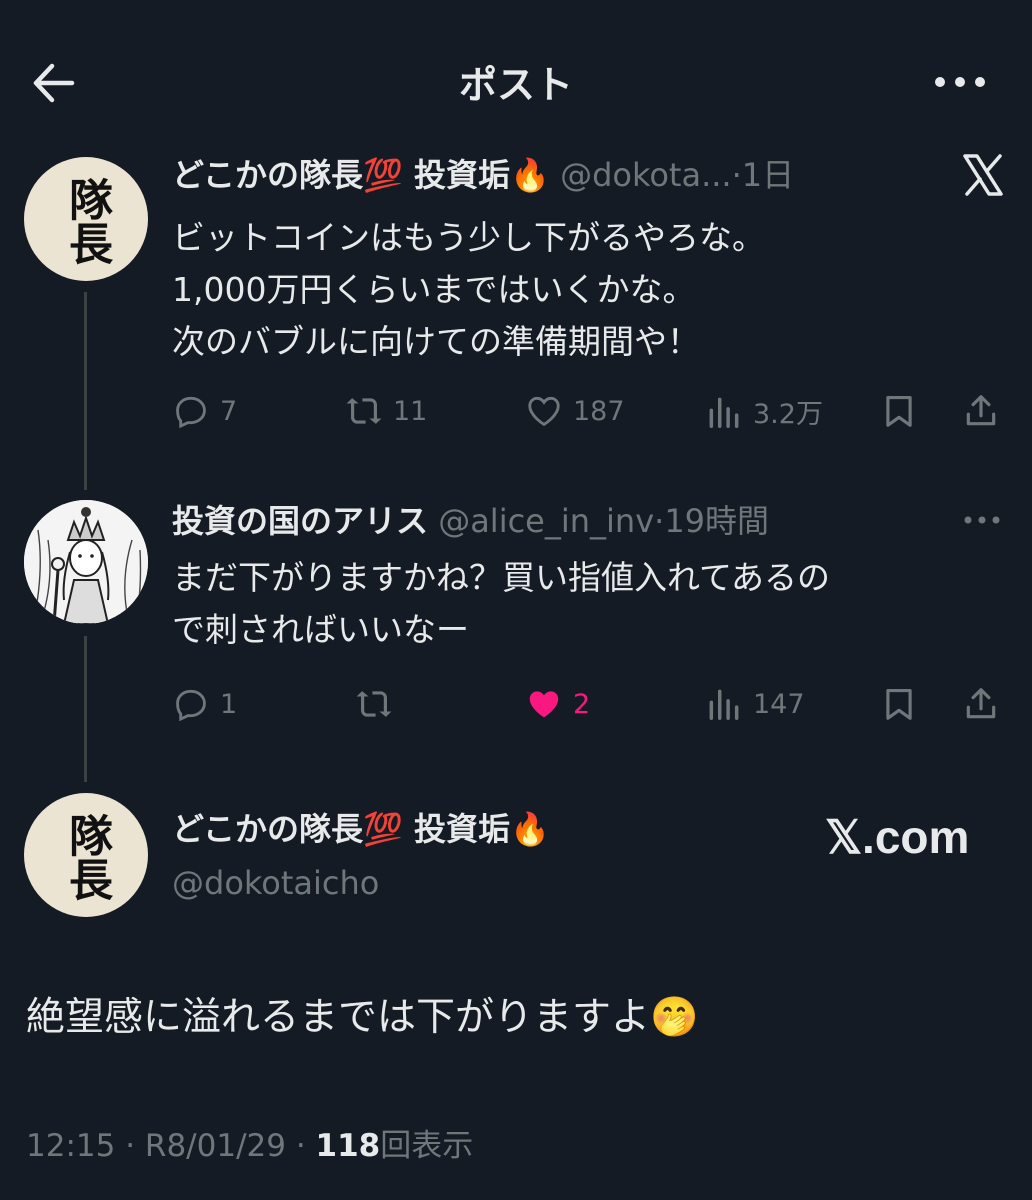  I want to click on tweet-text: 絶望感に溢れるまでは下がりますよ🤭, so click(362, 1017).